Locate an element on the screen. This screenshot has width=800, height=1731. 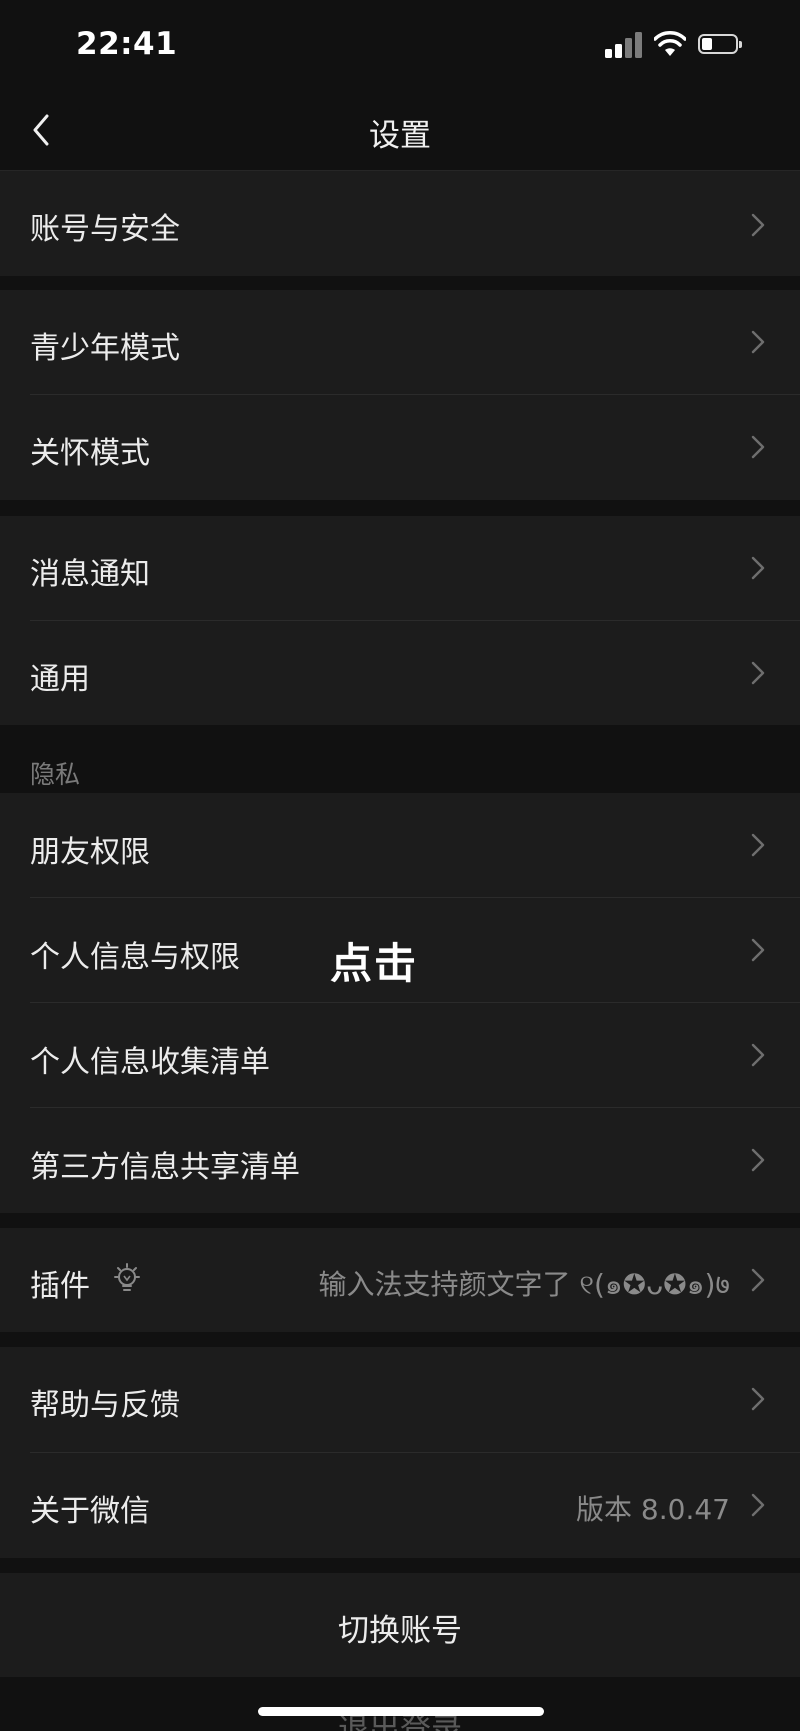
status-bar: 22:41 is located at coordinates (400, 45).